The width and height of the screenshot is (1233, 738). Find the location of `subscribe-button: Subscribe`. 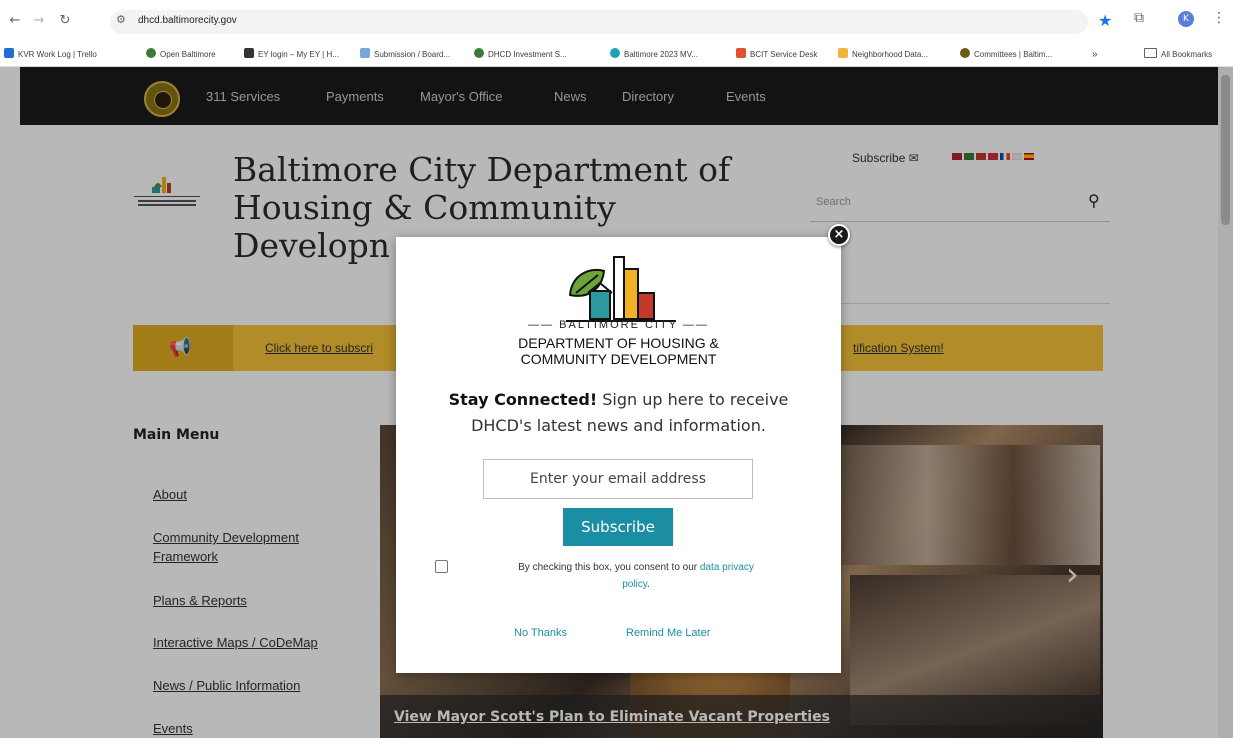

subscribe-button: Subscribe is located at coordinates (618, 527).